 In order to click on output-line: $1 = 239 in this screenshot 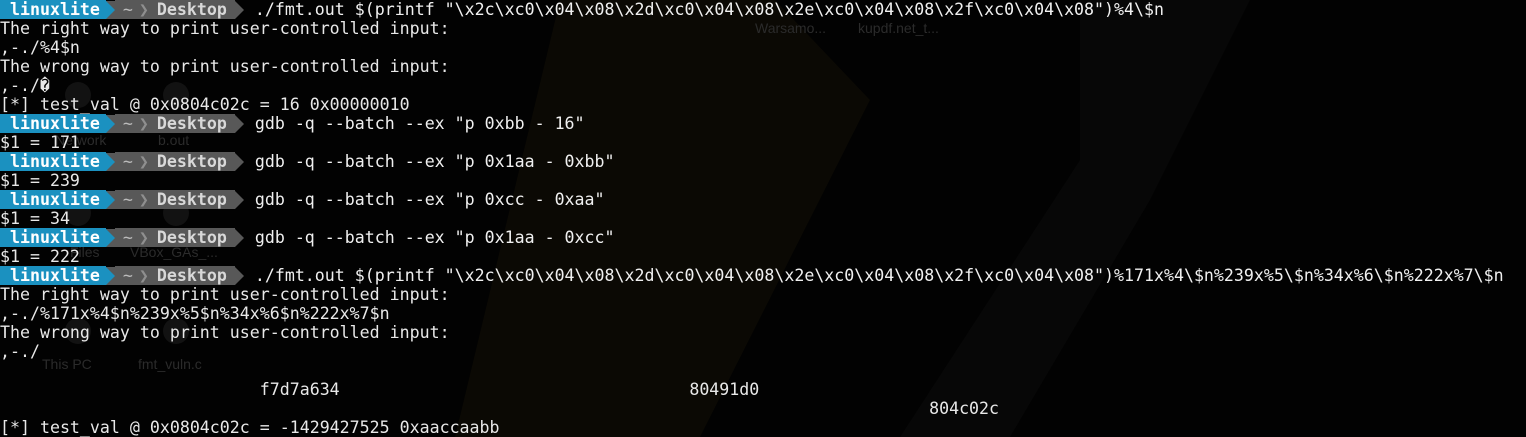, I will do `click(40, 180)`.